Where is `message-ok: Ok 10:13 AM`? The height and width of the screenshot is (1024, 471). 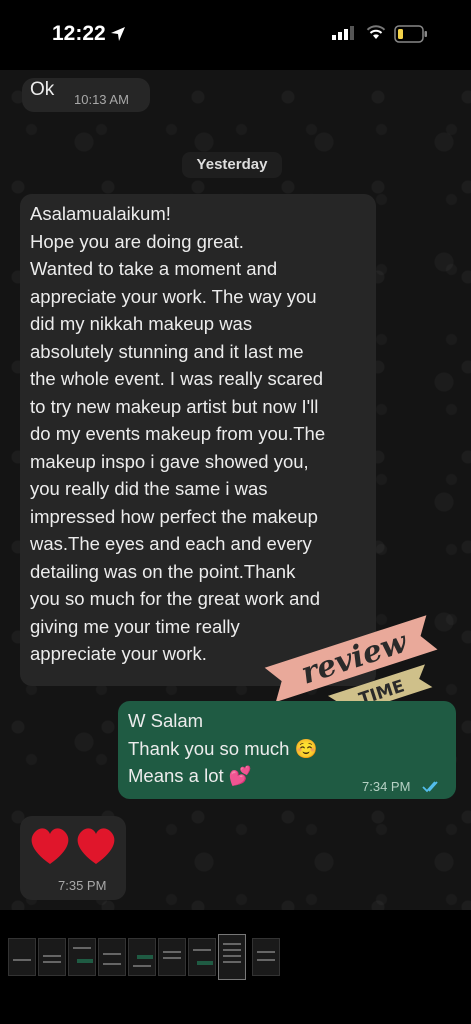
message-ok: Ok 10:13 AM is located at coordinates (86, 95).